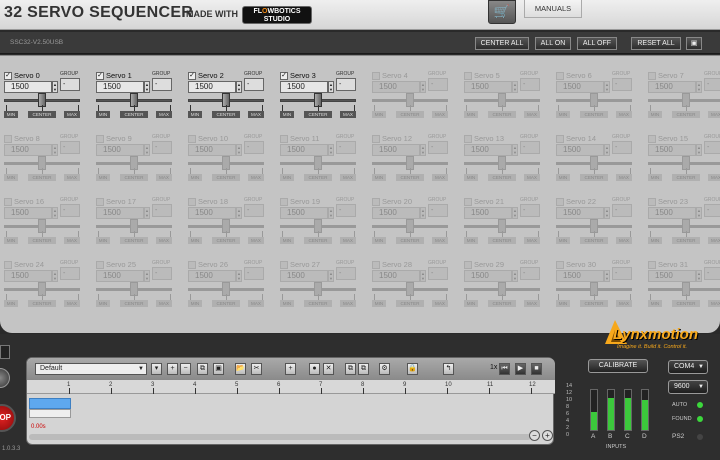  Describe the element at coordinates (597, 43) in the screenshot. I see `all-off-button: ALL OFF` at that location.